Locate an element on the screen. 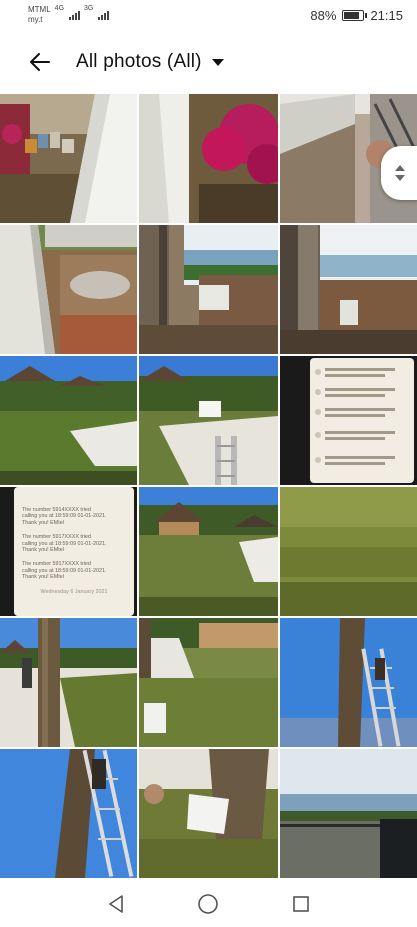  square-recents-icon is located at coordinates (301, 903).